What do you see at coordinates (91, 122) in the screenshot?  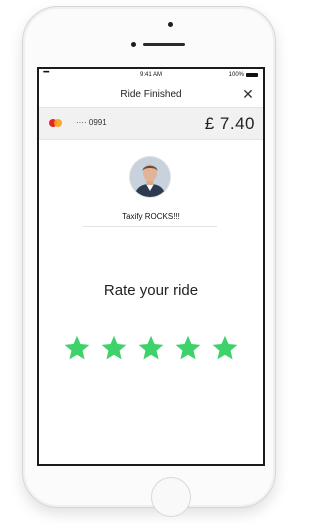 I see `card-number: ···· 0991` at bounding box center [91, 122].